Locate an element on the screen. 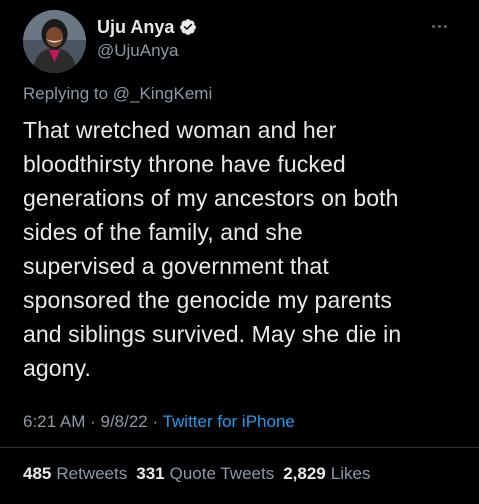 The width and height of the screenshot is (479, 504). likes-stat: 2,829 Likes is located at coordinates (326, 474).